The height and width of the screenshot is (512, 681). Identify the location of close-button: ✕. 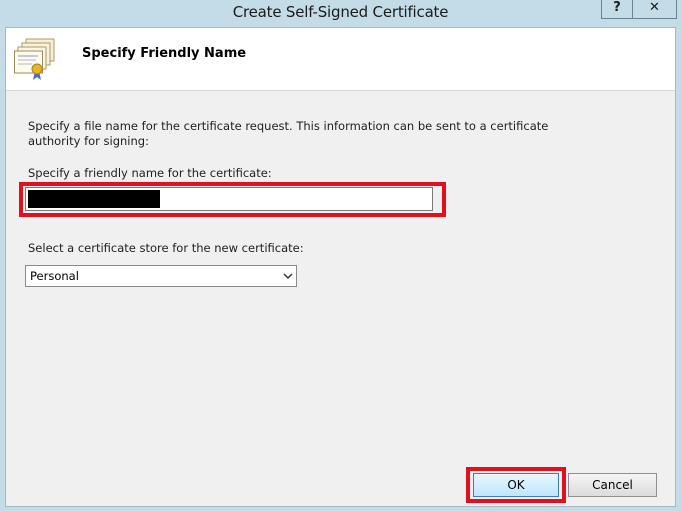
(654, 9).